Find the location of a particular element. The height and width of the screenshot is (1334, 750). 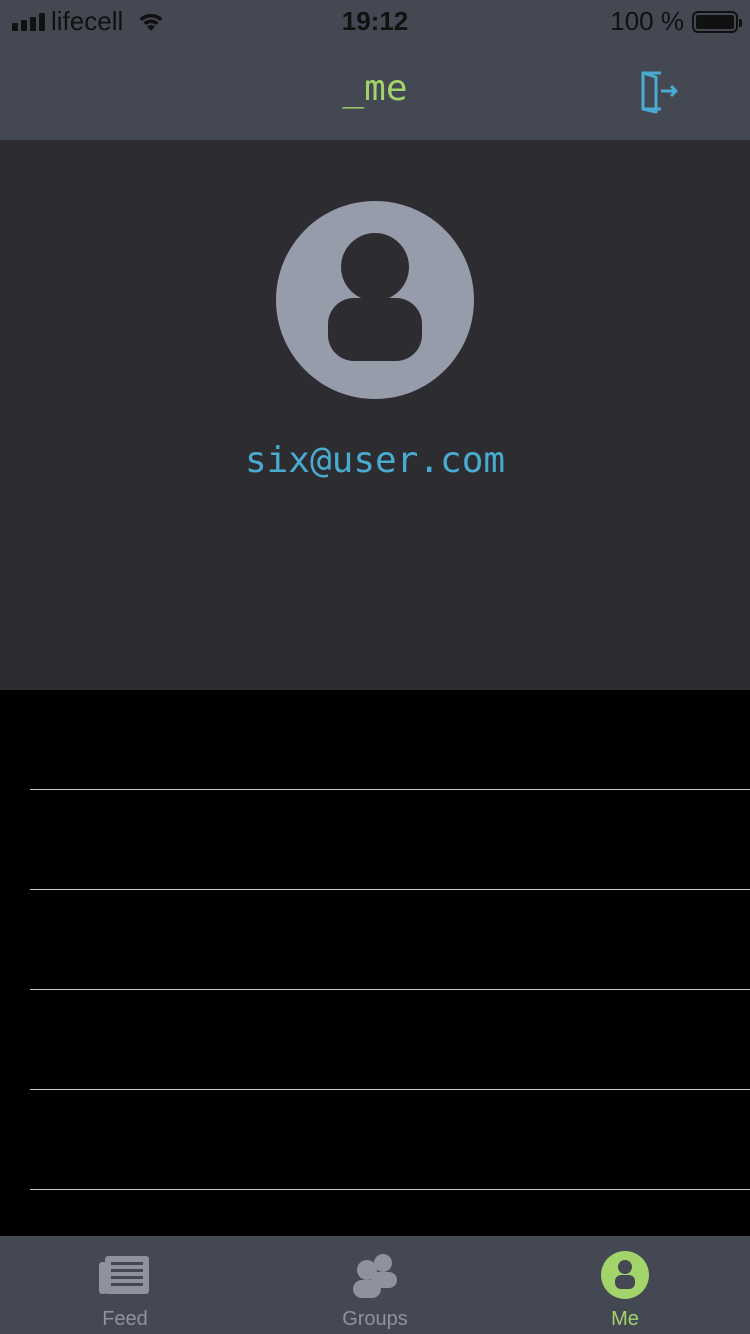

battery-percent: 100 % is located at coordinates (647, 21).